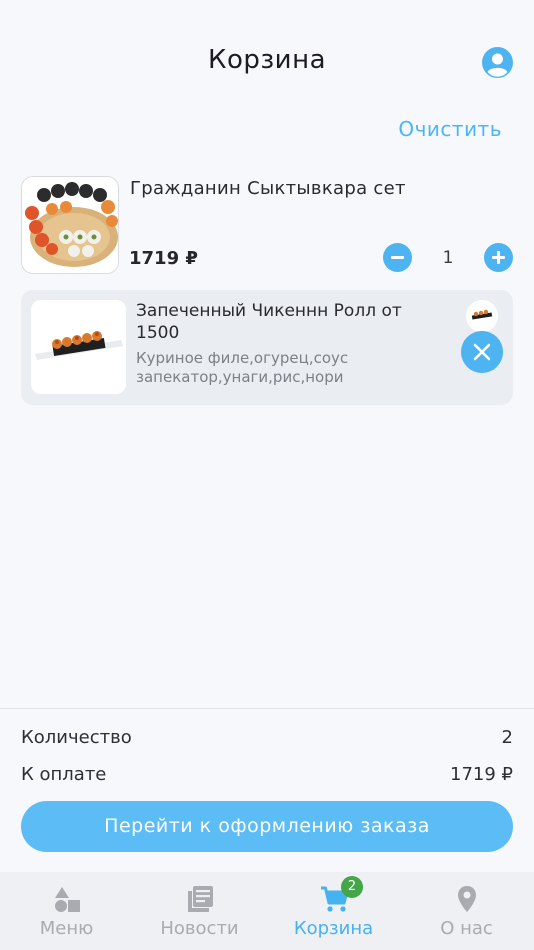 The height and width of the screenshot is (950, 534). What do you see at coordinates (267, 826) in the screenshot?
I see `checkout-button: Перейти к оформлению заказа` at bounding box center [267, 826].